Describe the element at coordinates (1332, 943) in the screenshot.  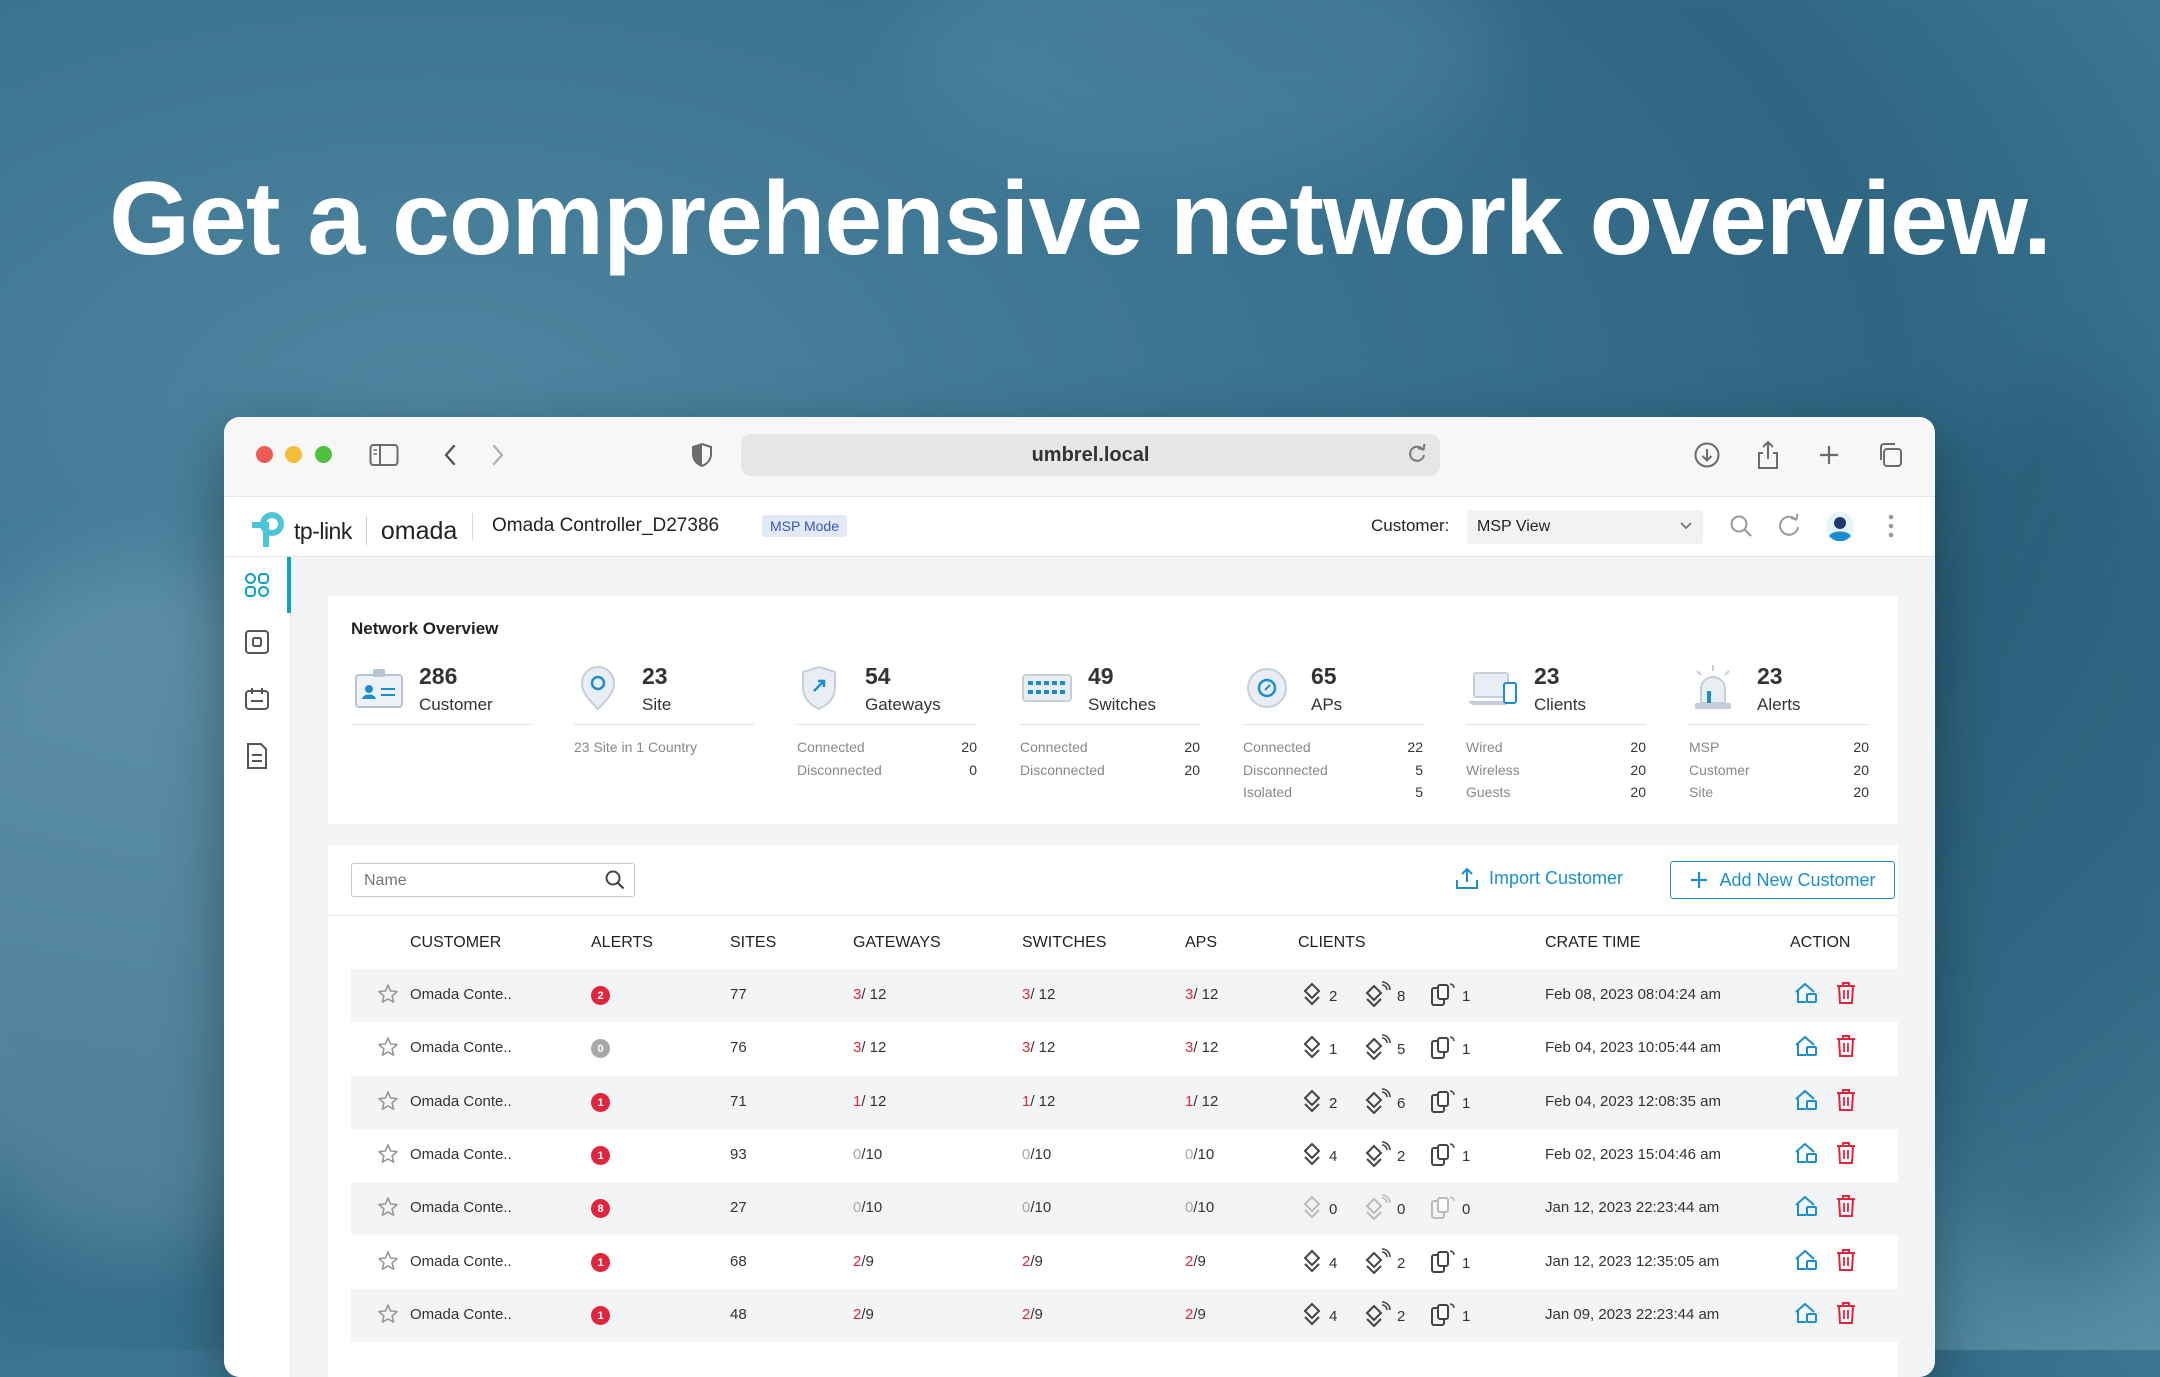
I see `column-header-clients: CLIENTS` at that location.